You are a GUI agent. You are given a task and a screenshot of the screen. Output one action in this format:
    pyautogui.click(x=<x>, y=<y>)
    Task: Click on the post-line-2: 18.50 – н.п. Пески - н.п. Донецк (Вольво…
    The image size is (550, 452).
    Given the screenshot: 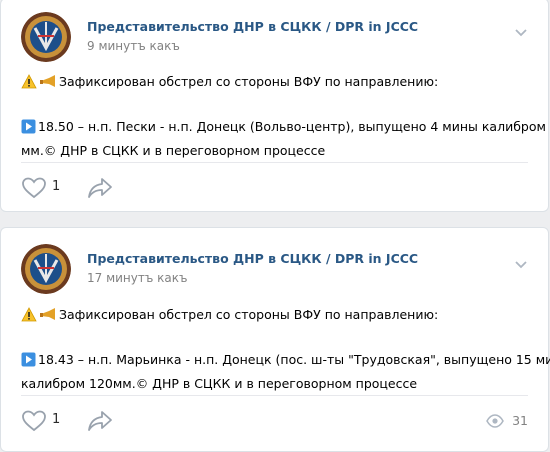 What is the action you would take?
    pyautogui.click(x=294, y=126)
    